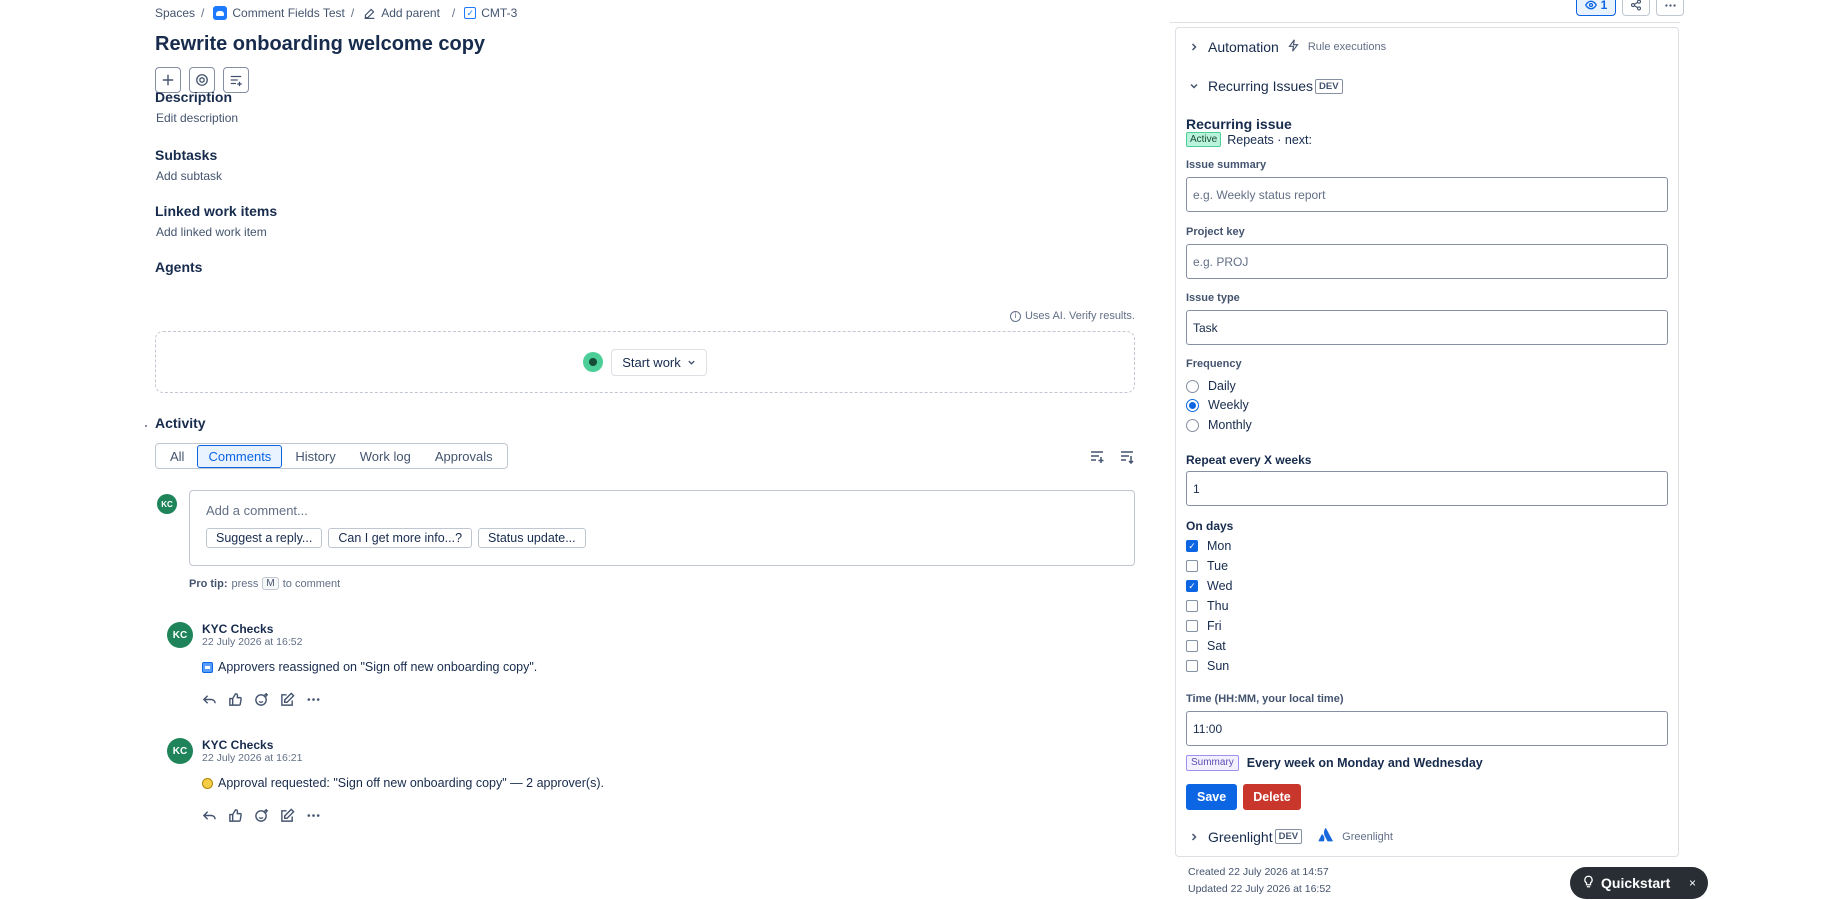 The width and height of the screenshot is (1840, 900). Describe the element at coordinates (385, 456) in the screenshot. I see `tab-work-log: Work log` at that location.